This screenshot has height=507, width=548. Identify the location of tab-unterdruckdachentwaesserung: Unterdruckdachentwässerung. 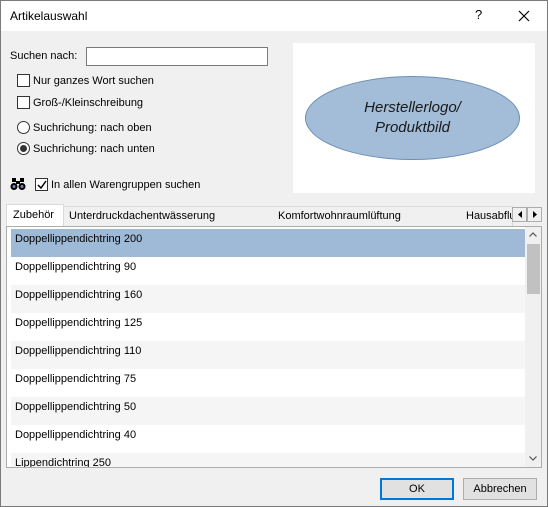
(168, 216).